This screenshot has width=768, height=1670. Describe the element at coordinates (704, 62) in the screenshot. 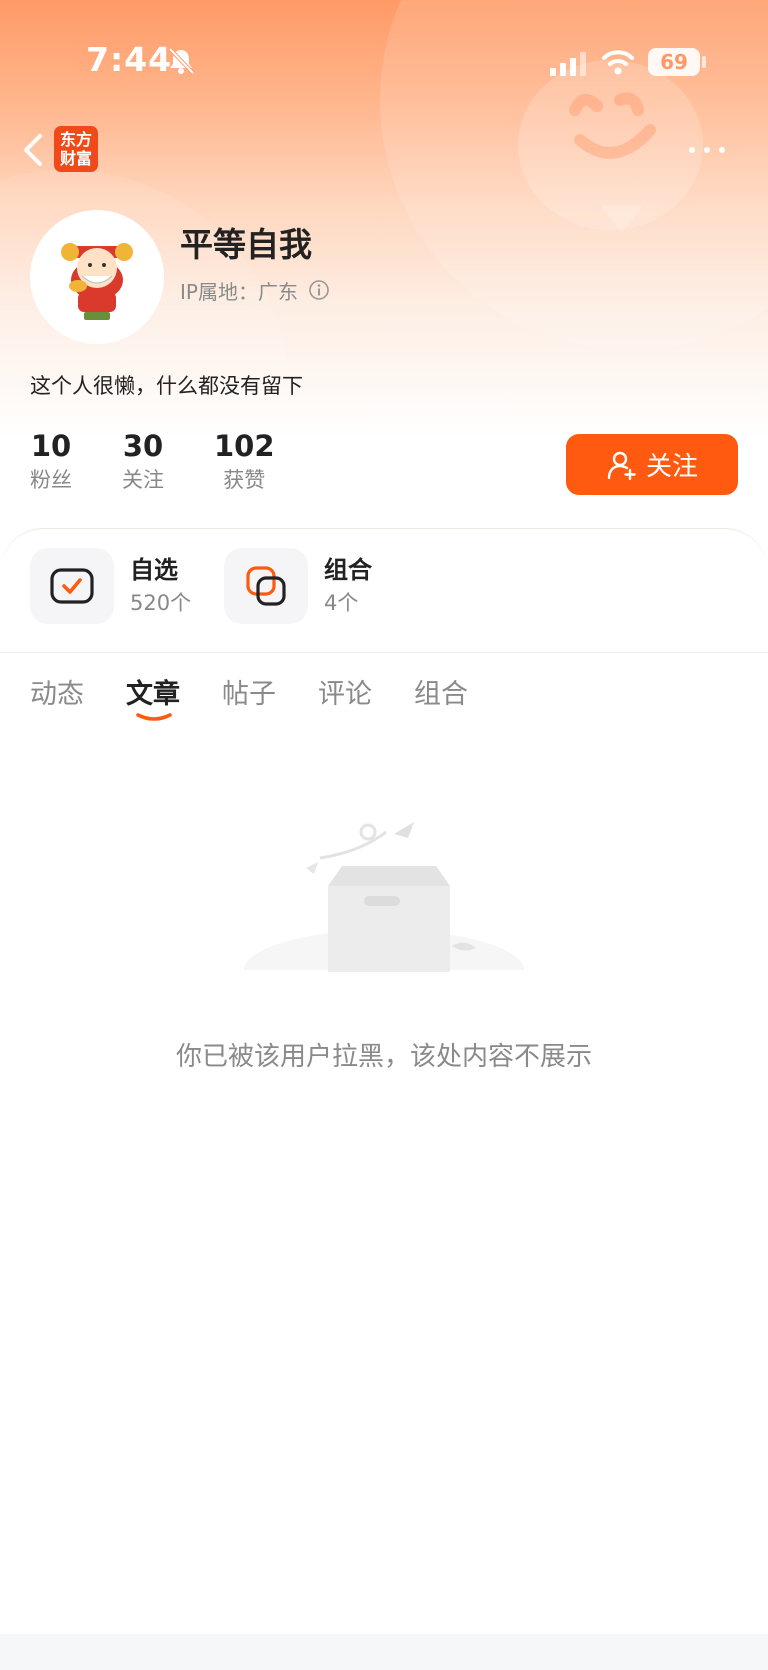

I see `battery-tip` at that location.